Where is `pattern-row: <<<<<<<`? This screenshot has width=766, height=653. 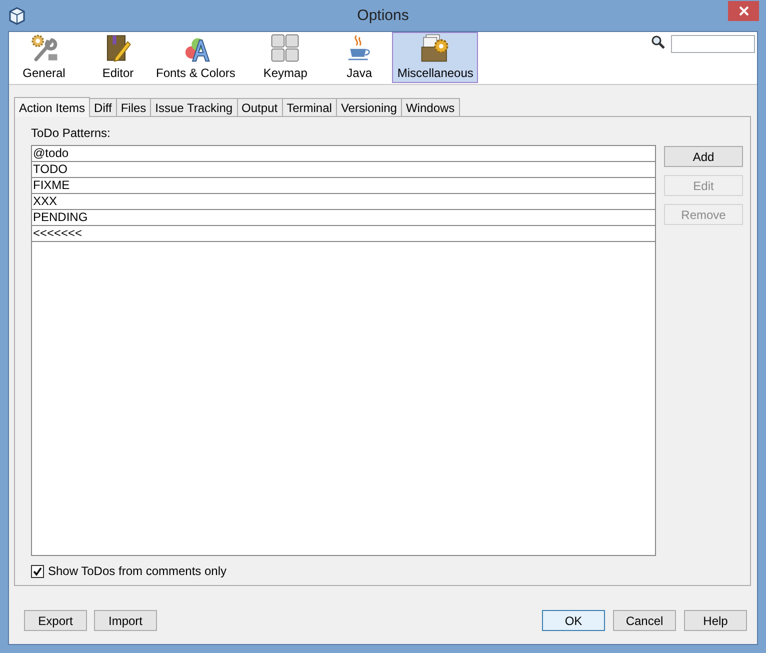
pattern-row: <<<<<<< is located at coordinates (343, 234).